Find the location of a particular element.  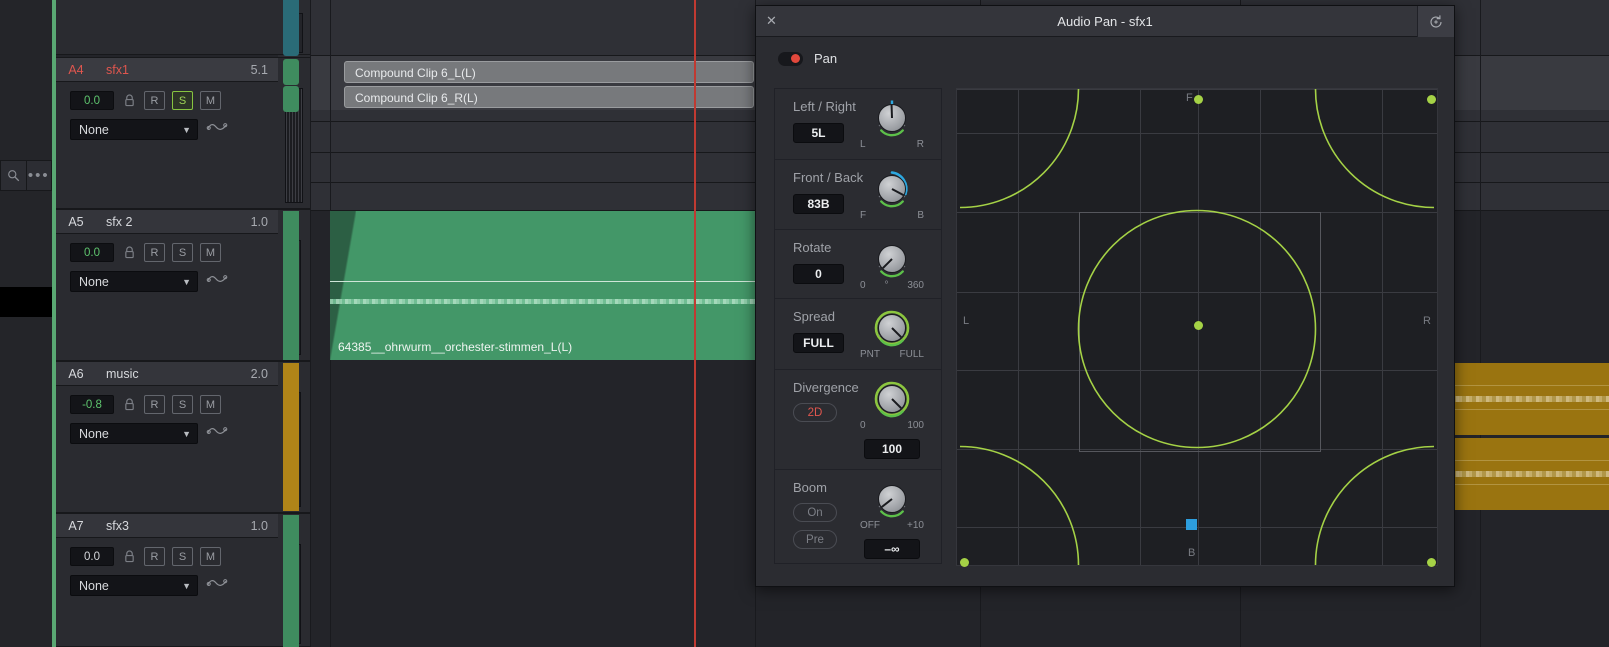

divergence-knob is located at coordinates (892, 399).